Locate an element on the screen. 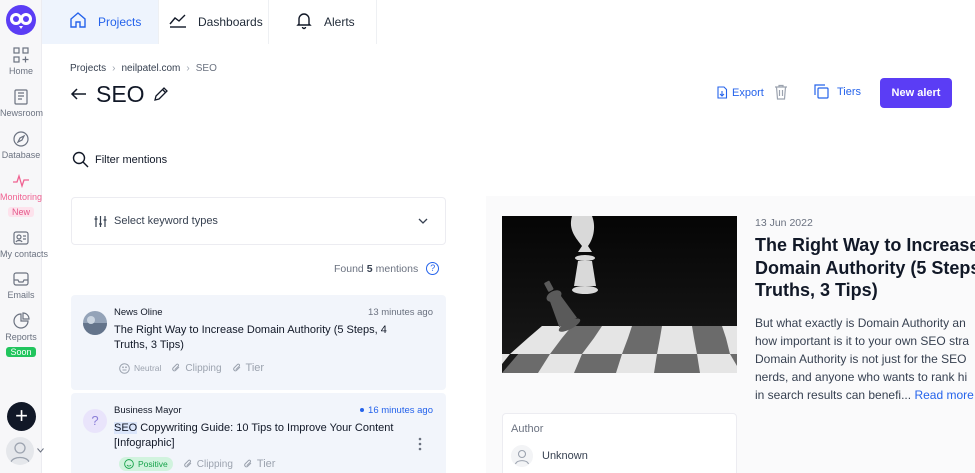 Image resolution: width=975 pixels, height=473 pixels. export-file-icon is located at coordinates (722, 92).